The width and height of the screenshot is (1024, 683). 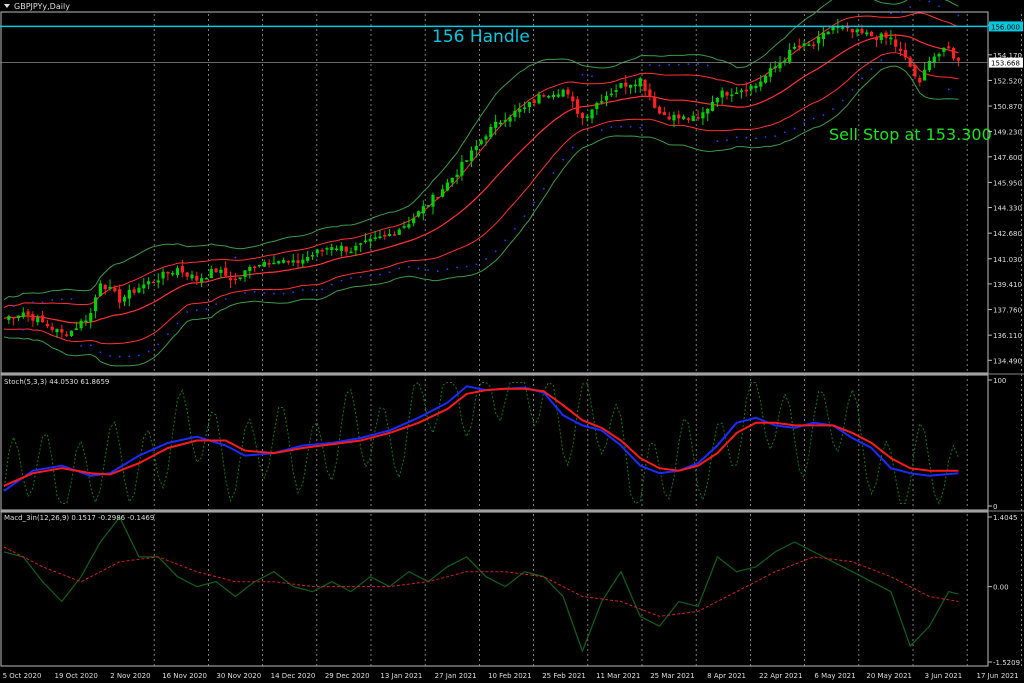 I want to click on price-tick-label: 144.330, so click(x=1007, y=209).